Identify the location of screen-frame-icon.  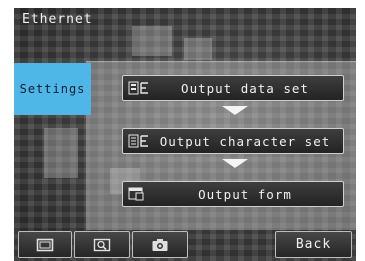
(45, 244).